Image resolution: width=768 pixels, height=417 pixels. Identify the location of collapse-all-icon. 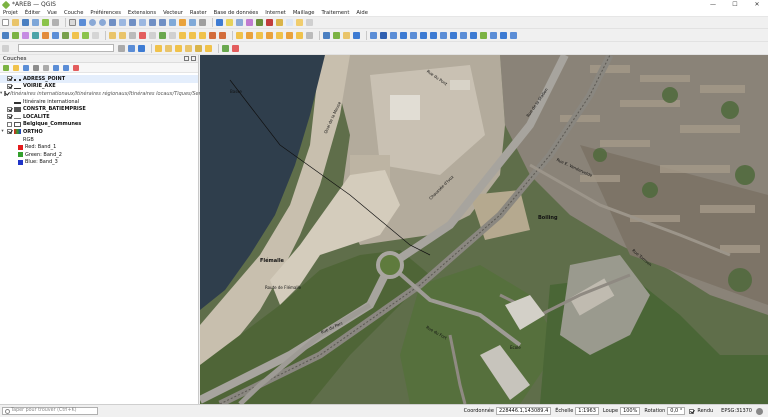
(66, 67).